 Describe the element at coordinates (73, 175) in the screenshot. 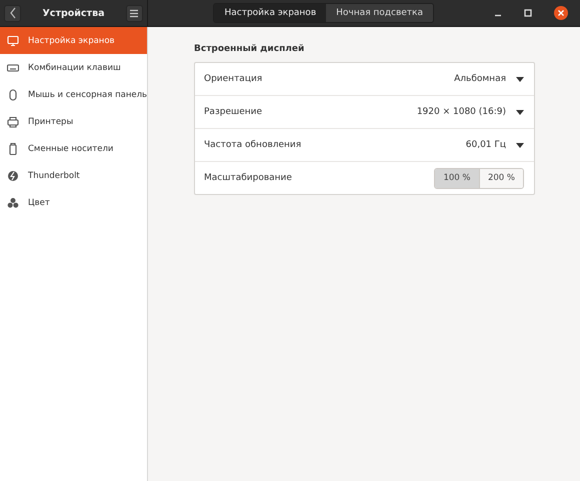

I see `sidebar-item: Thunderbolt` at that location.